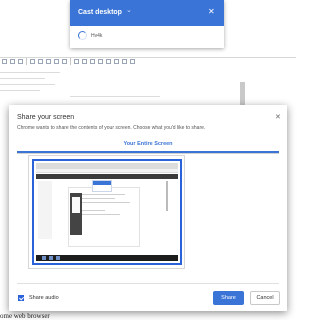 Image resolution: width=320 pixels, height=320 pixels. I want to click on cast-device-name: Hv4k, so click(97, 36).